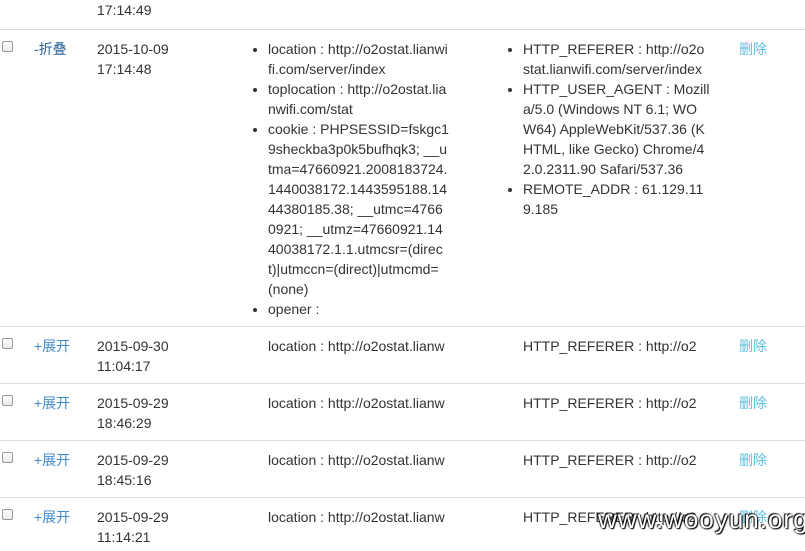 This screenshot has height=551, width=805. What do you see at coordinates (152, 470) in the screenshot?
I see `datetime-cell: 2015-09-29 18:45:16` at bounding box center [152, 470].